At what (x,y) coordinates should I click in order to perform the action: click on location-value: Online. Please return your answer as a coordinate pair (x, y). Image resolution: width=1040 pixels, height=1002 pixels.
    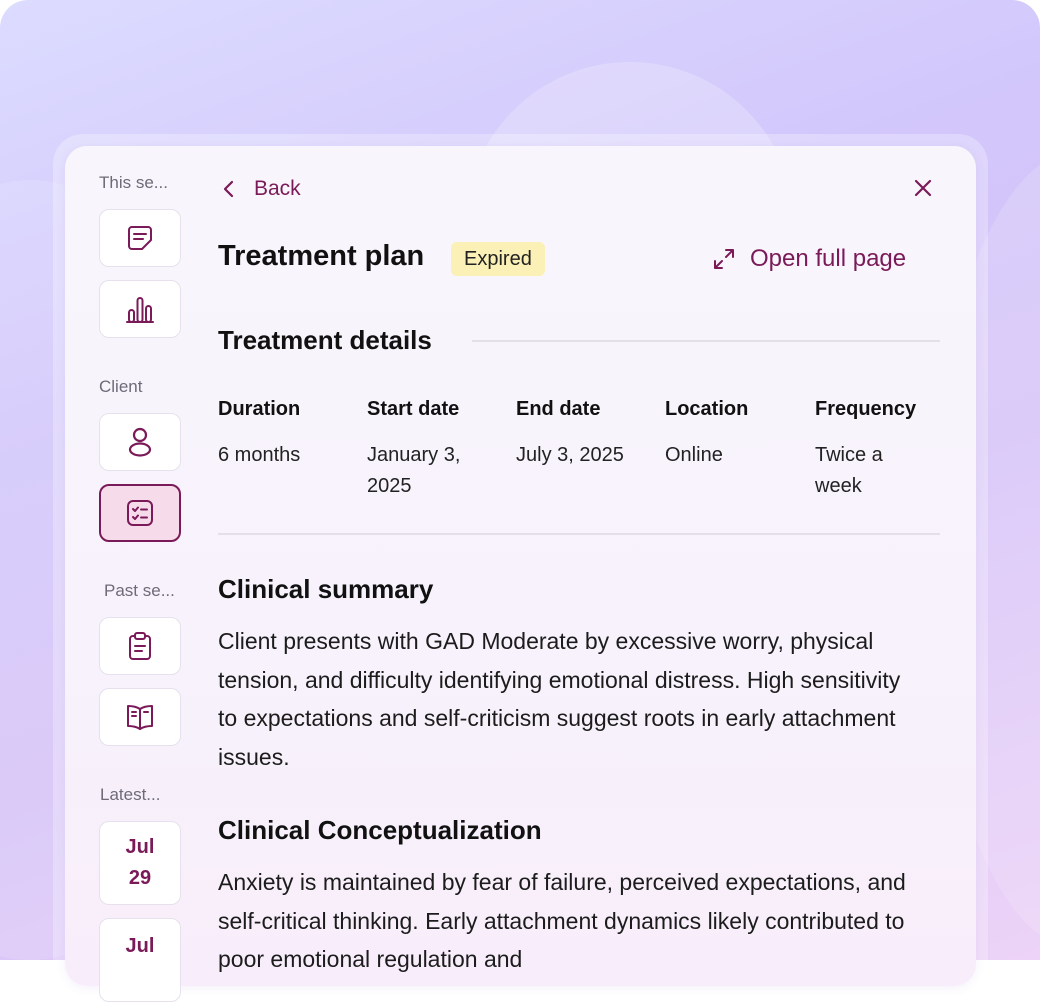
    Looking at the image, I should click on (694, 455).